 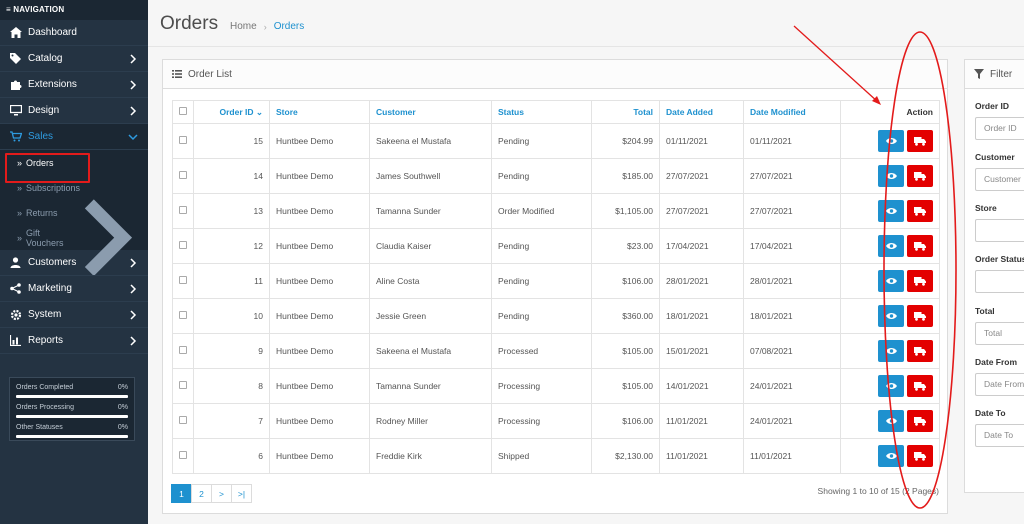 I want to click on column-header-customer: Customer, so click(x=430, y=112).